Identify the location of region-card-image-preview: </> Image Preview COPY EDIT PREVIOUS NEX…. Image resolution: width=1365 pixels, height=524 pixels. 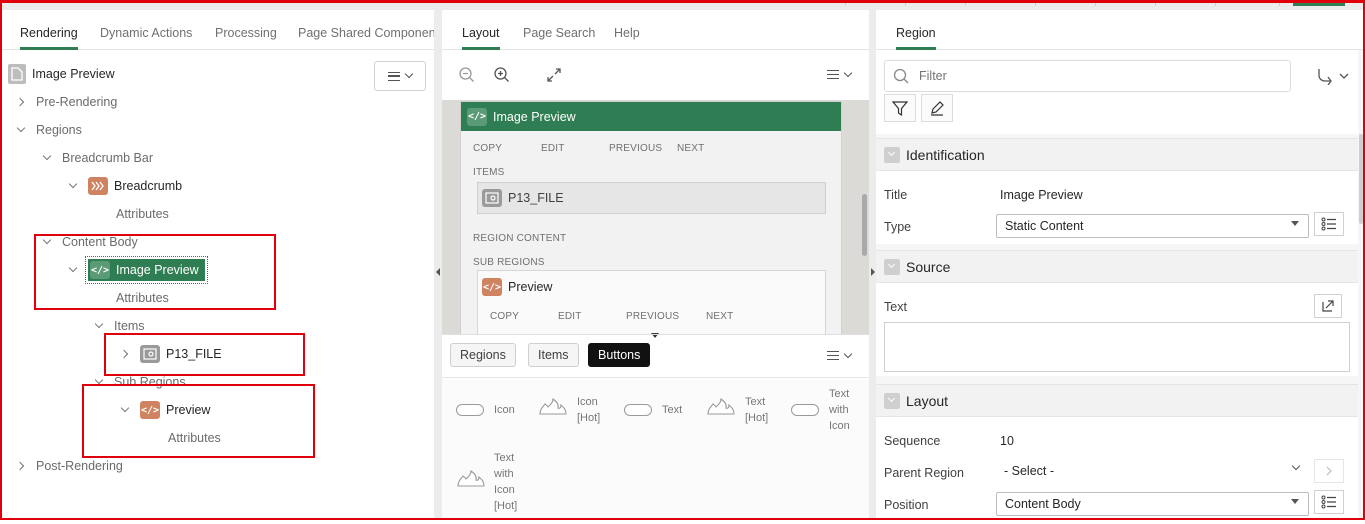
(651, 217).